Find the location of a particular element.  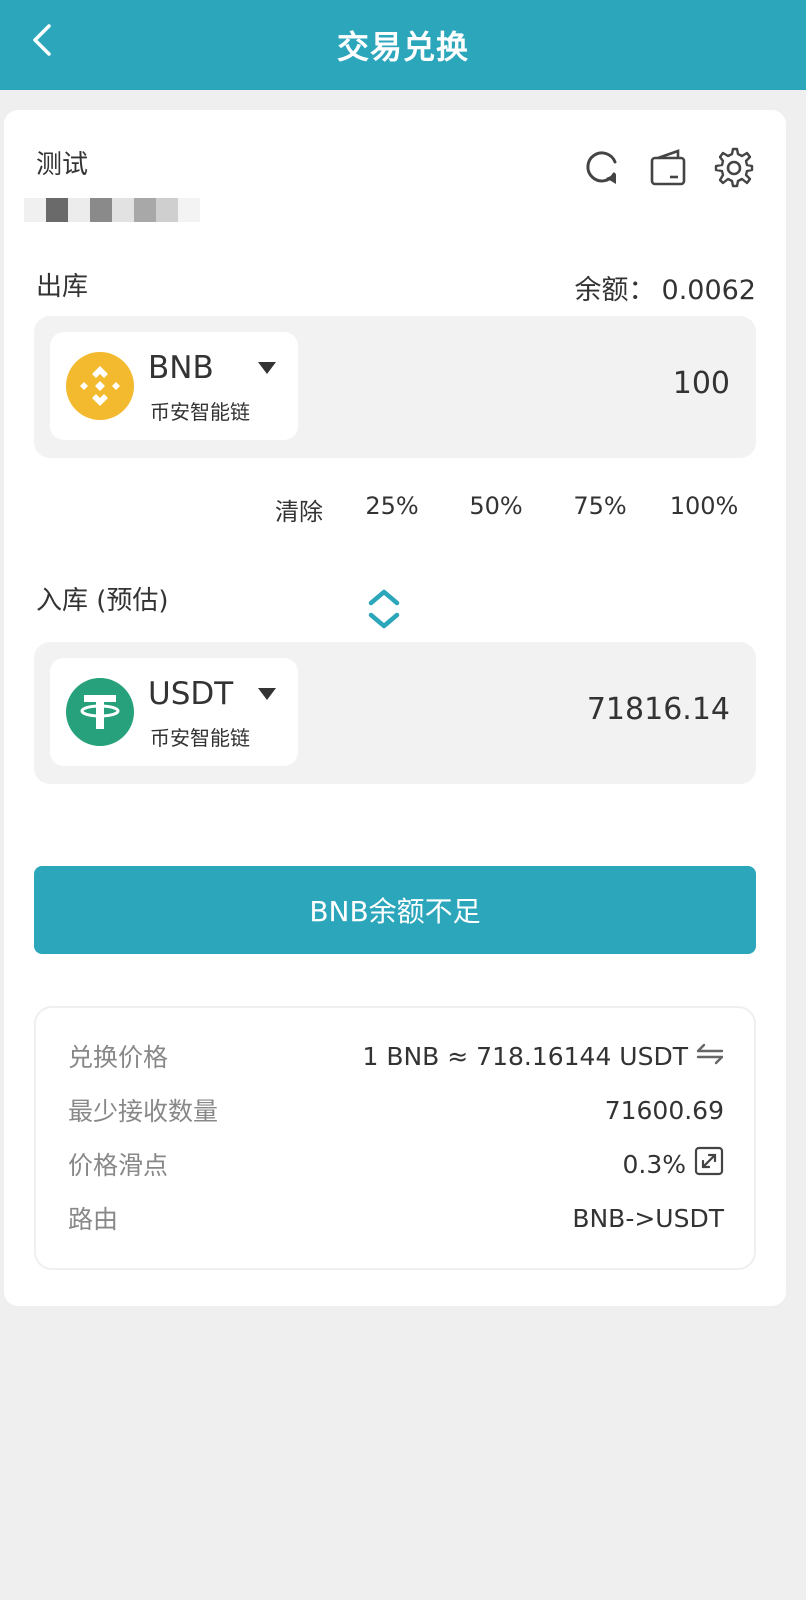

swap-arrows-icon is located at coordinates (710, 1056).